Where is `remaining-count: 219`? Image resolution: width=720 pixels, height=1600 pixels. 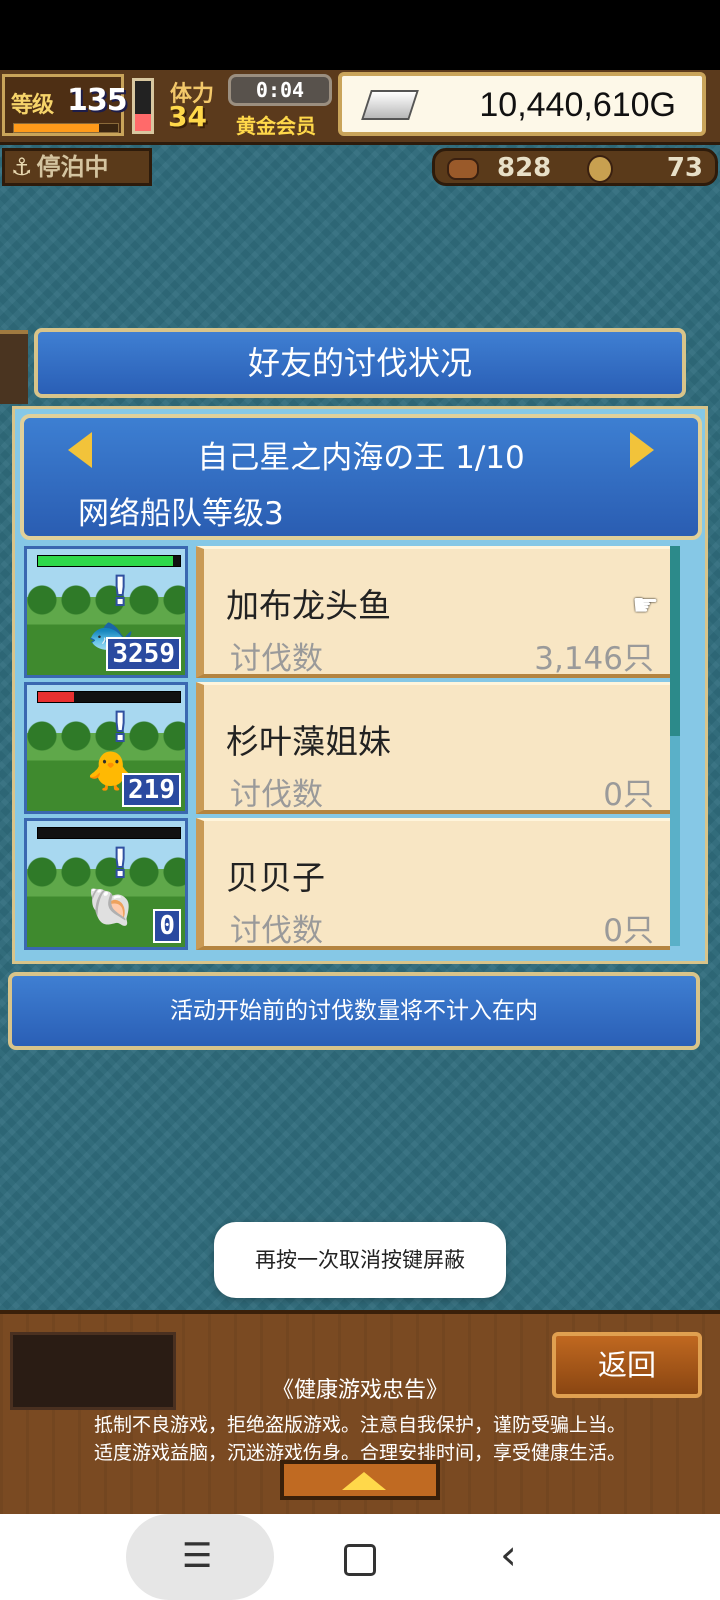
remaining-count: 219 is located at coordinates (151, 790).